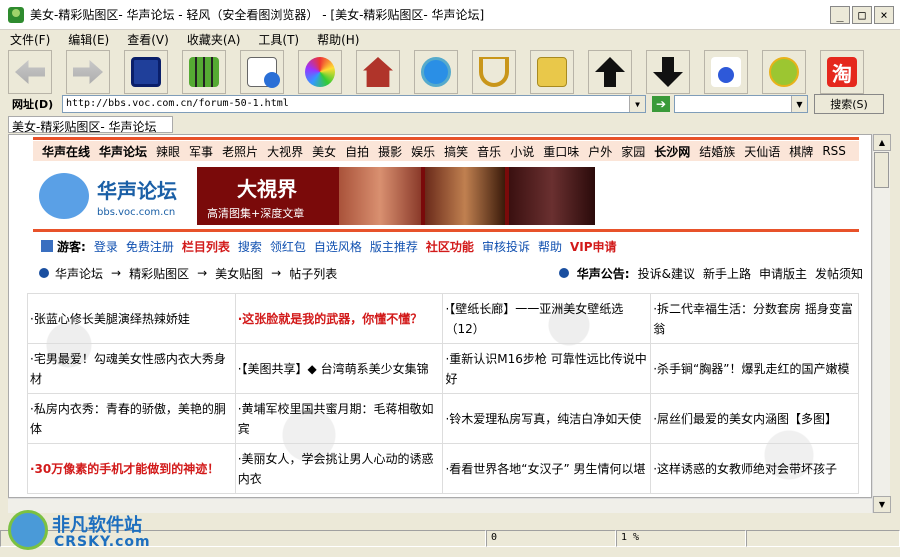 This screenshot has width=900, height=557. What do you see at coordinates (262, 72) in the screenshot?
I see `page-button` at bounding box center [262, 72].